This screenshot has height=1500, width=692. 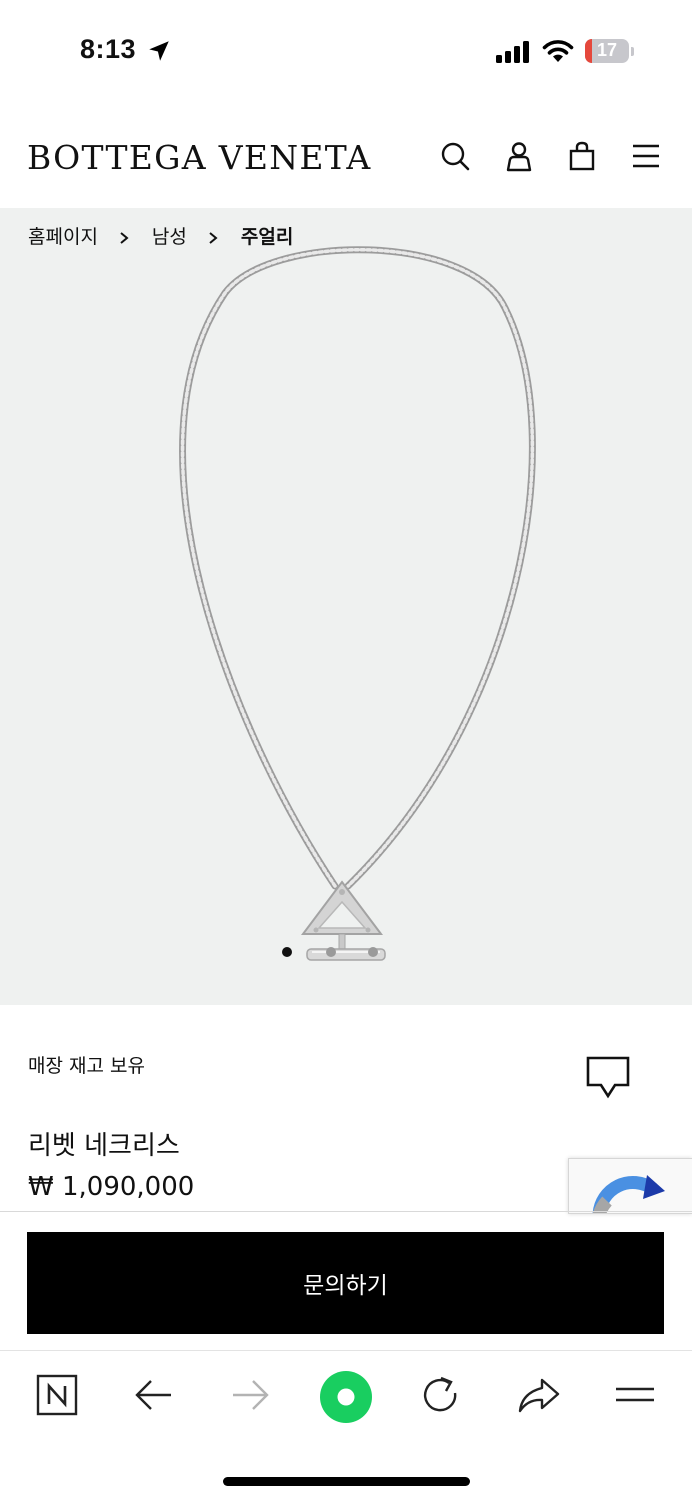 I want to click on back-arrow-icon, so click(x=154, y=1395).